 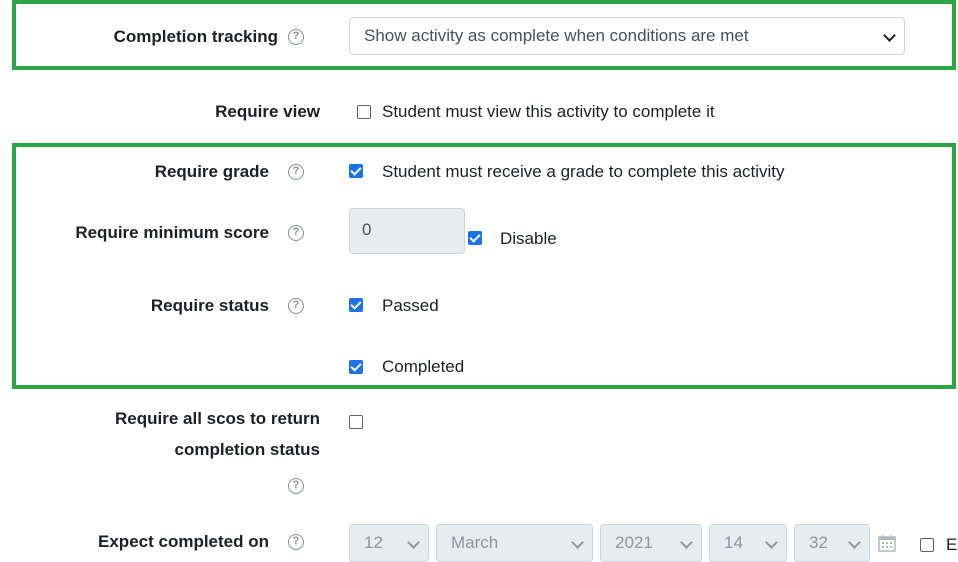 What do you see at coordinates (209, 305) in the screenshot?
I see `require-status-label: Require status` at bounding box center [209, 305].